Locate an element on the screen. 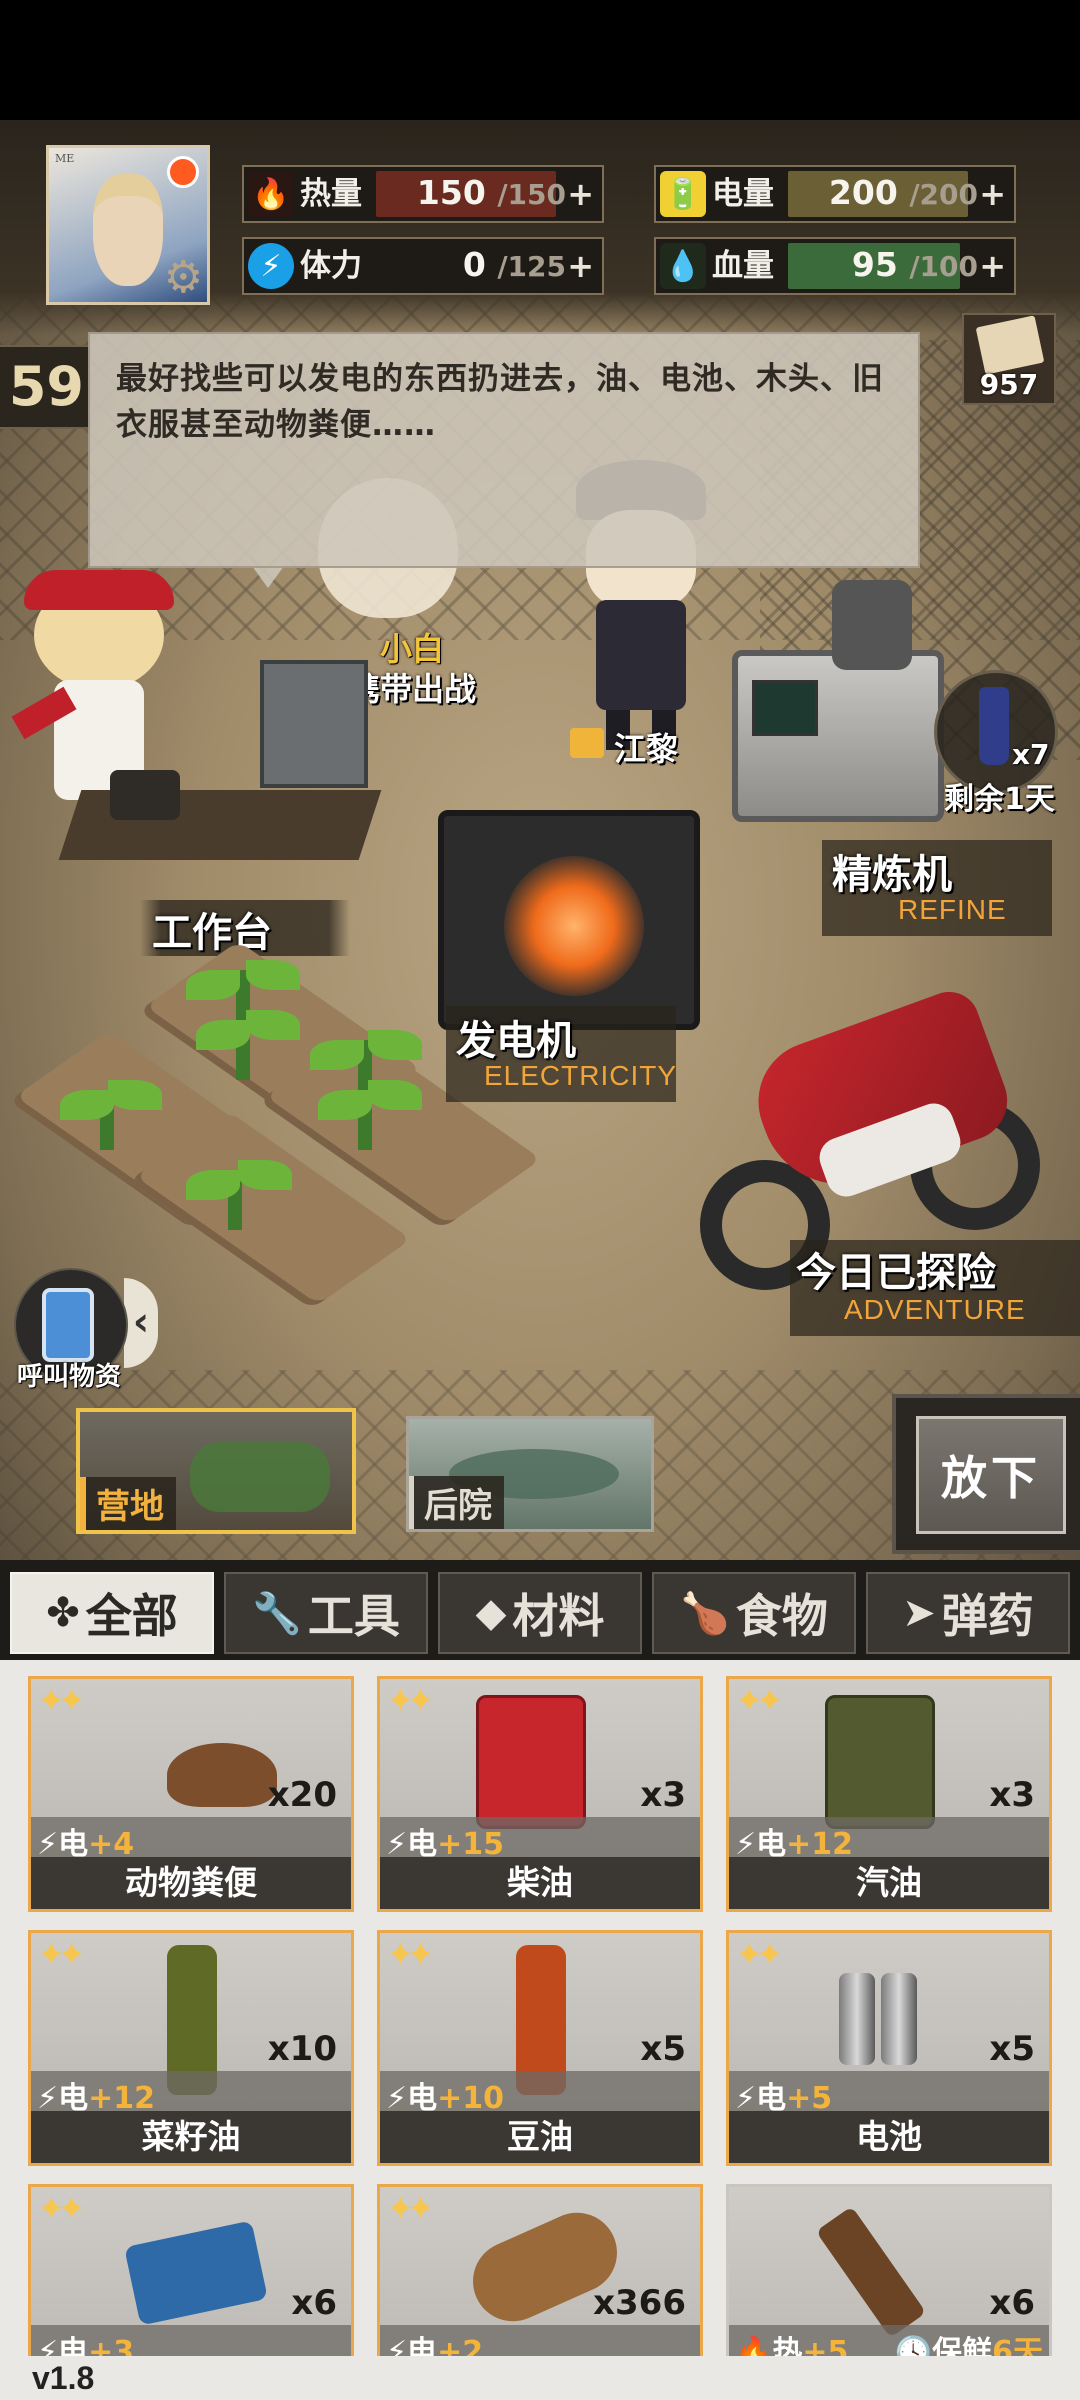 The image size is (1080, 2400). health-add-button: + is located at coordinates (992, 266).